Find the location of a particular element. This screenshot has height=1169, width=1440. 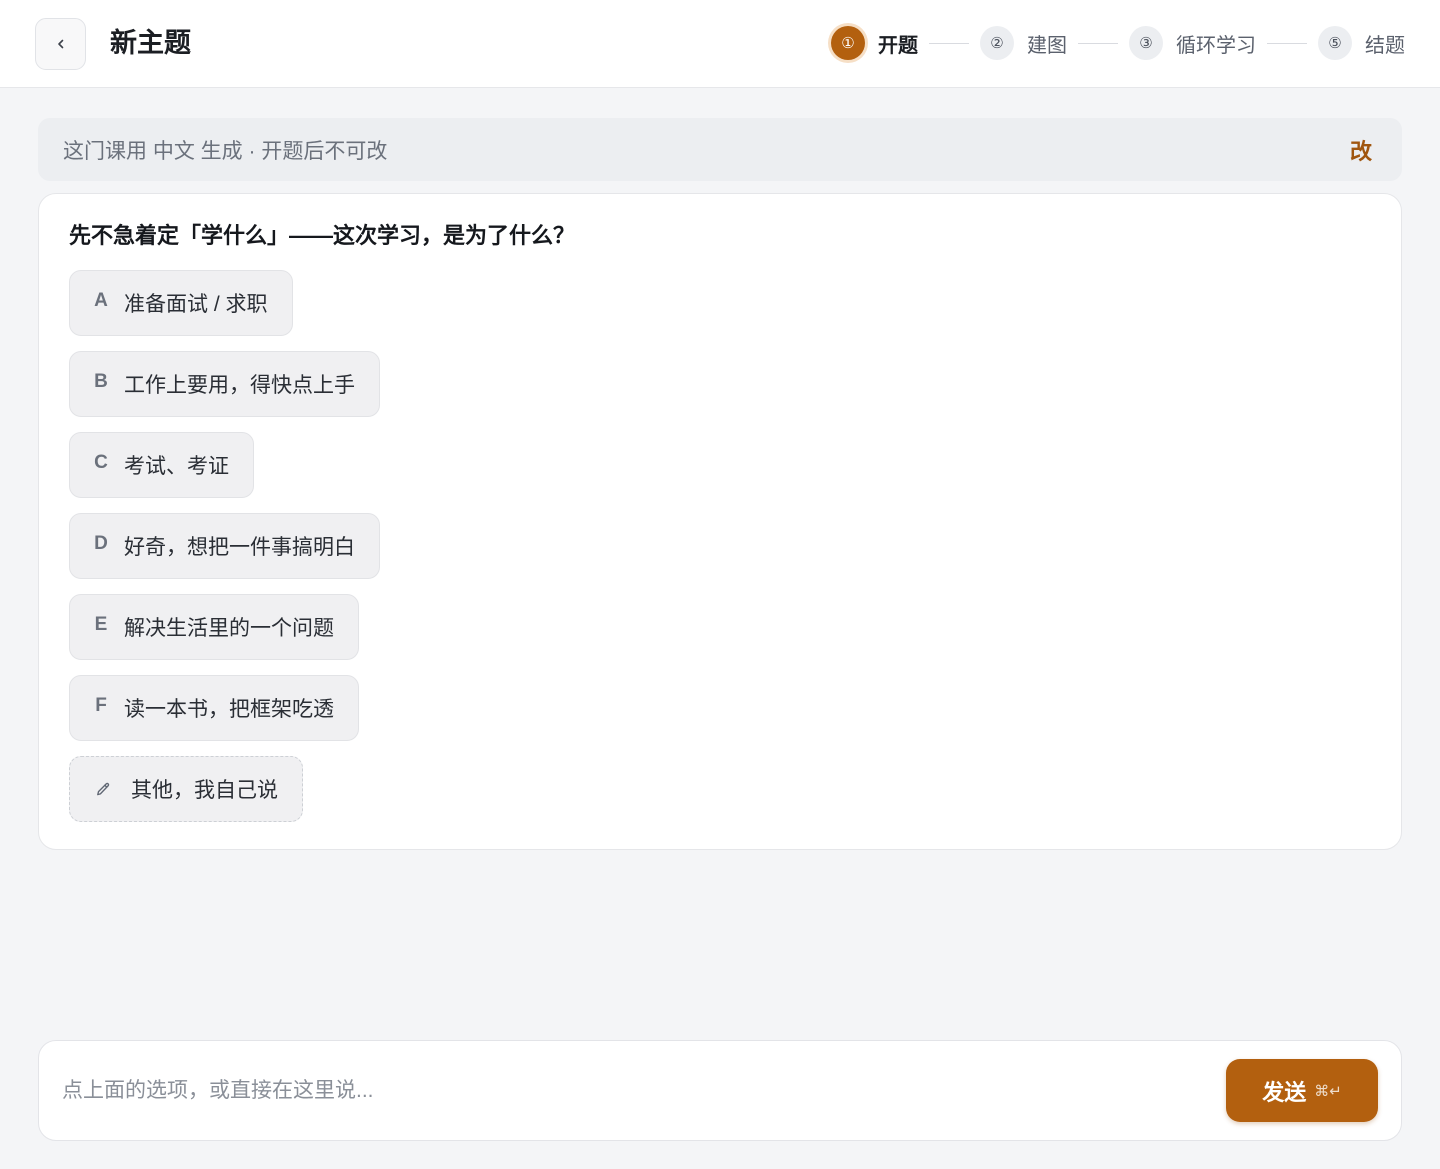

step-jieti: ⑤ 结题 is located at coordinates (1361, 43).